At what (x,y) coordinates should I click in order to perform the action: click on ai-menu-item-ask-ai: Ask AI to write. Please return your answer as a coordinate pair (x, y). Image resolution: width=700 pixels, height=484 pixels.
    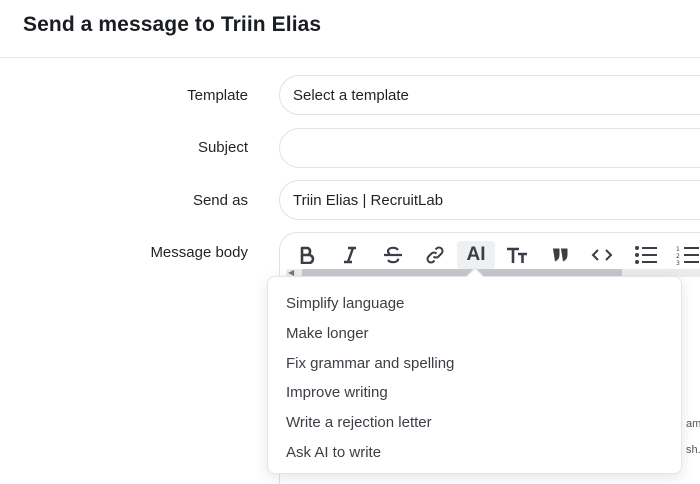
    Looking at the image, I should click on (333, 452).